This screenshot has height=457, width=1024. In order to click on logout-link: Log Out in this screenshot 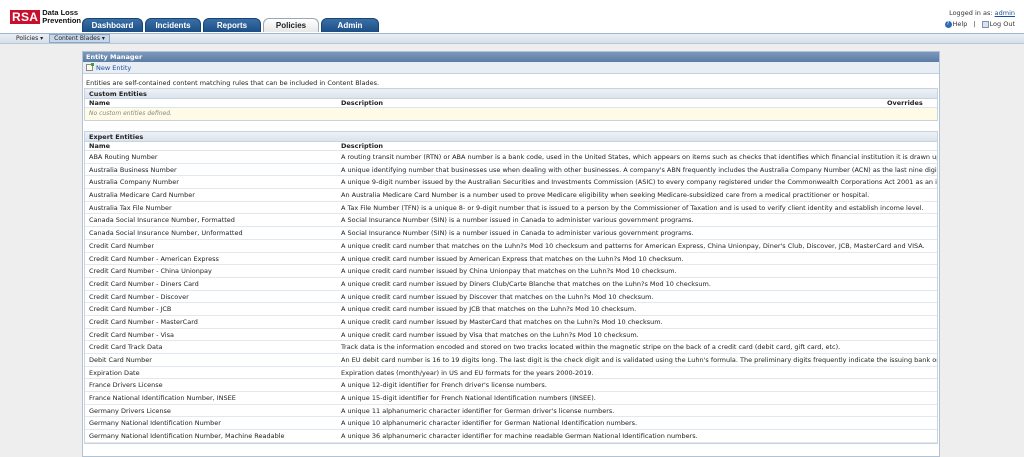, I will do `click(998, 24)`.